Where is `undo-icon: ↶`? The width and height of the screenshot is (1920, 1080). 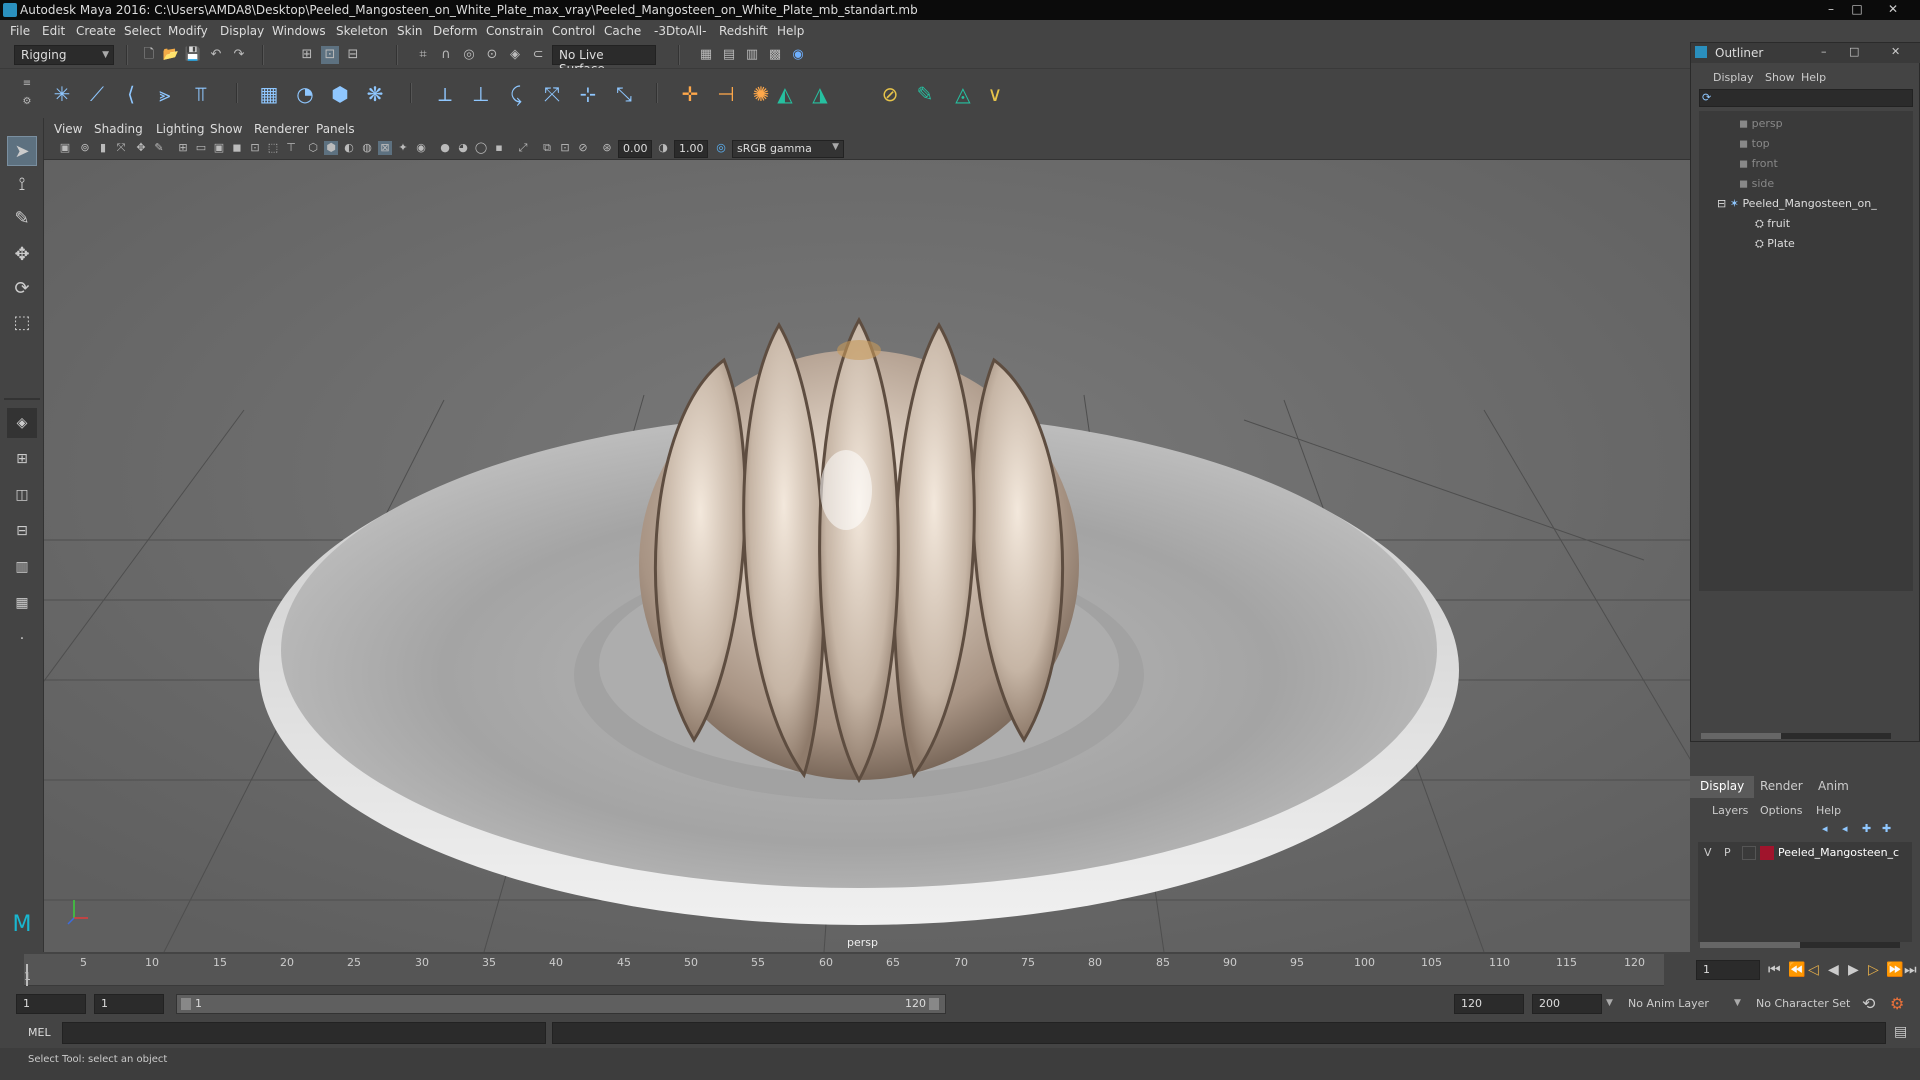
undo-icon: ↶ is located at coordinates (216, 55).